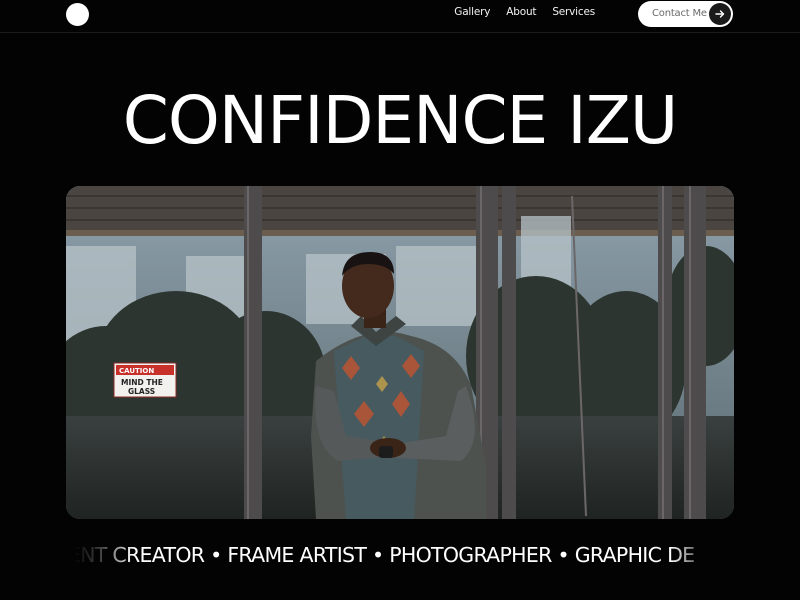  What do you see at coordinates (400, 120) in the screenshot?
I see `hero-title: CONFIDENCE IZU` at bounding box center [400, 120].